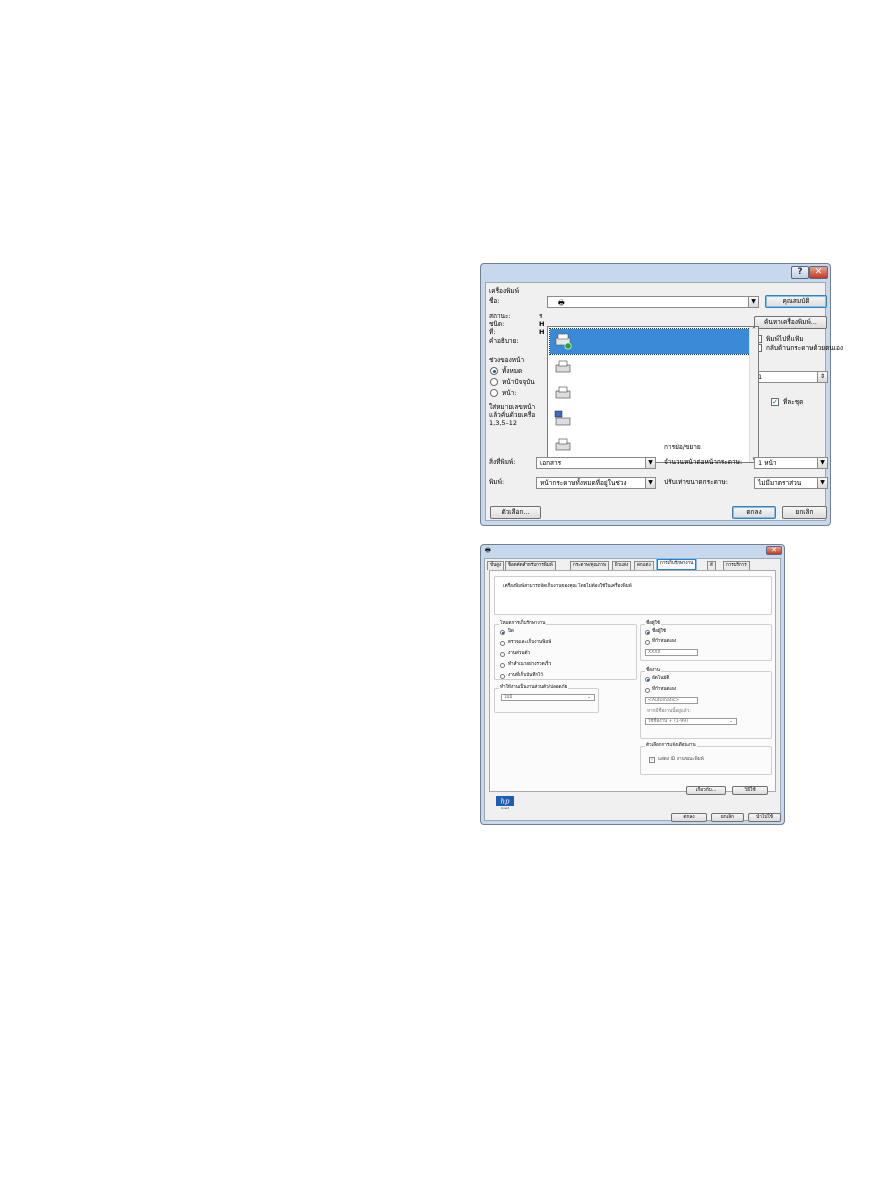 The width and height of the screenshot is (893, 1188). I want to click on job-name-custom-radio, so click(647, 690).